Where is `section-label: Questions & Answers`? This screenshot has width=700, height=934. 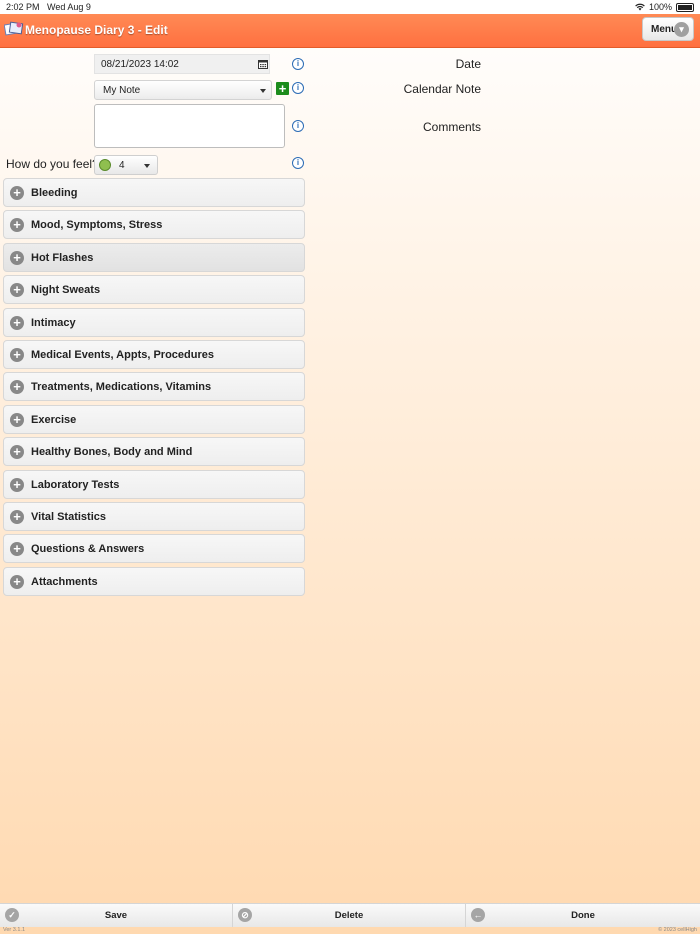
section-label: Questions & Answers is located at coordinates (88, 549).